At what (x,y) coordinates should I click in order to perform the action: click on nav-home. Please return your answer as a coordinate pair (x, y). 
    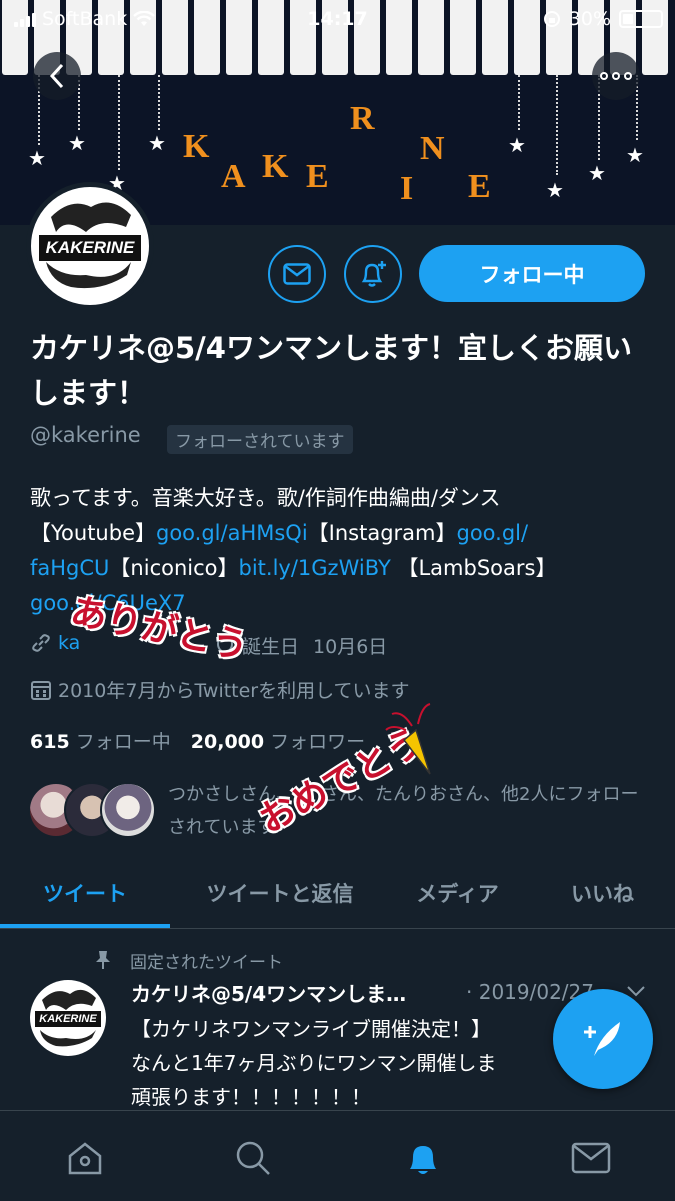
    Looking at the image, I should click on (85, 1158).